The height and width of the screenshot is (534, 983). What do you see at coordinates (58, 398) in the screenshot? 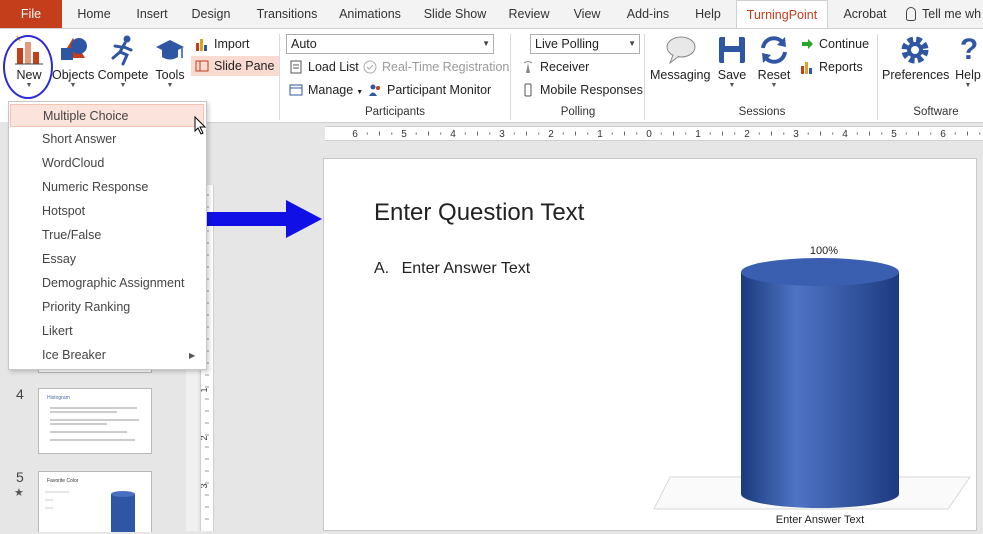
I see `thumbnail-title: Histogram` at bounding box center [58, 398].